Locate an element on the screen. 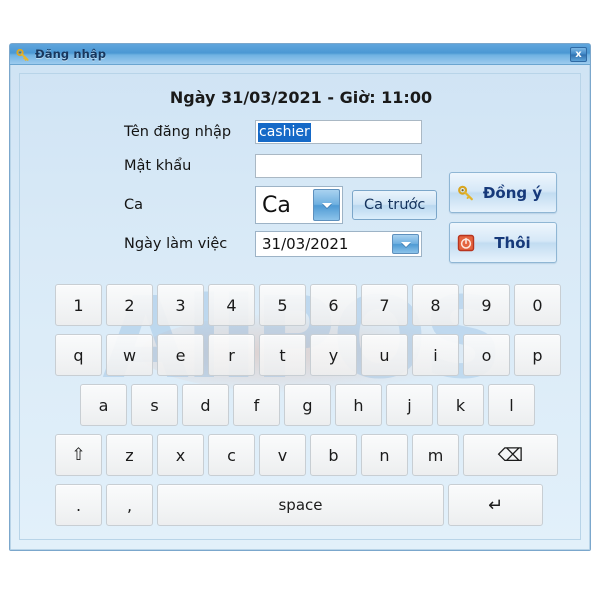 The width and height of the screenshot is (600, 600). key-comma: , is located at coordinates (129, 505).